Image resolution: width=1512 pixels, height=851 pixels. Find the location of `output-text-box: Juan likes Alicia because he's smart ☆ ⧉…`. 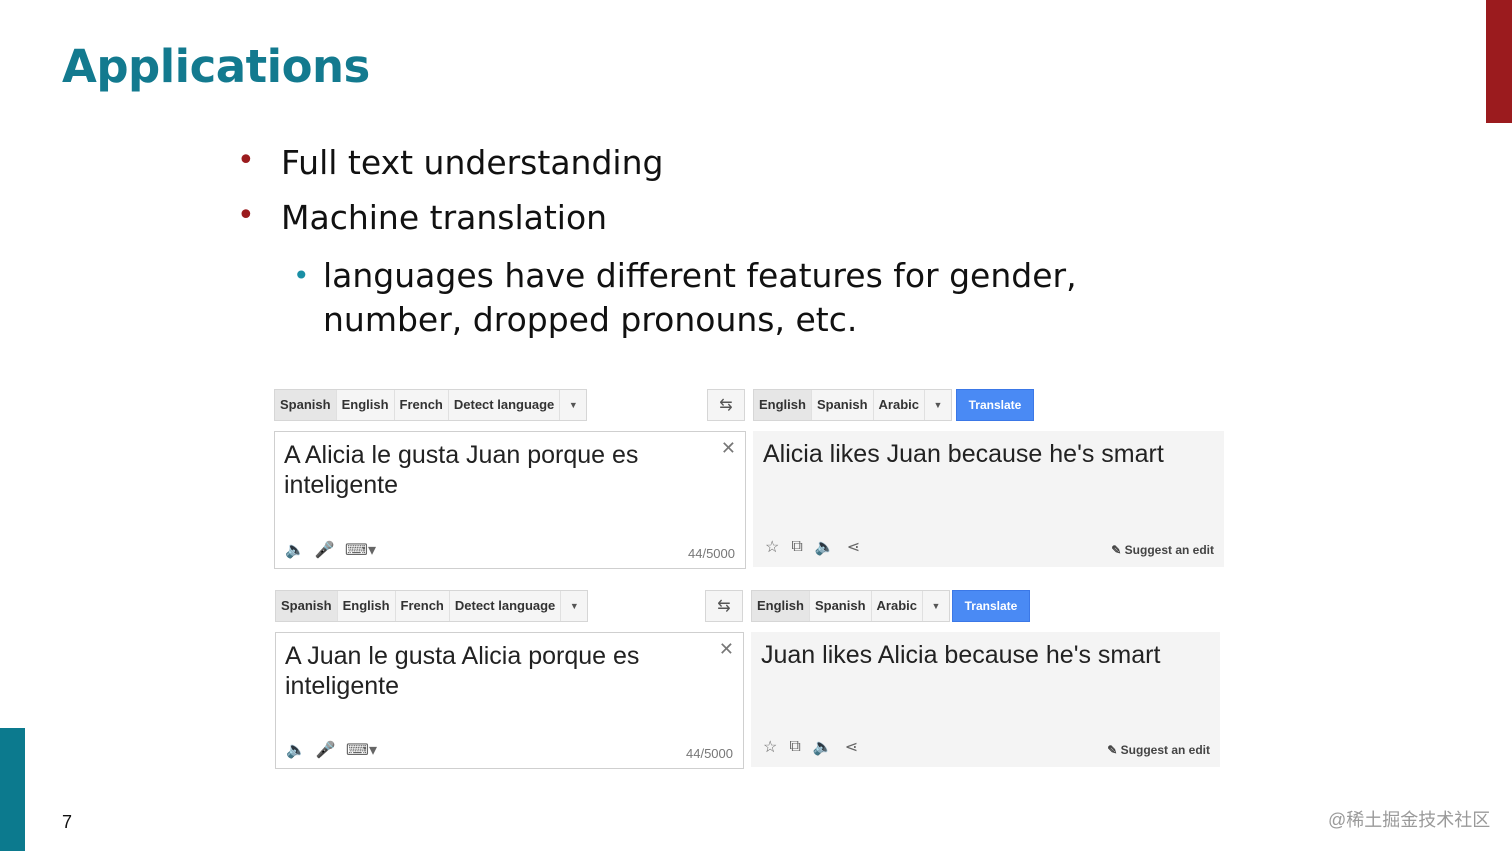

output-text-box: Juan likes Alicia because he's smart ☆ ⧉… is located at coordinates (985, 699).